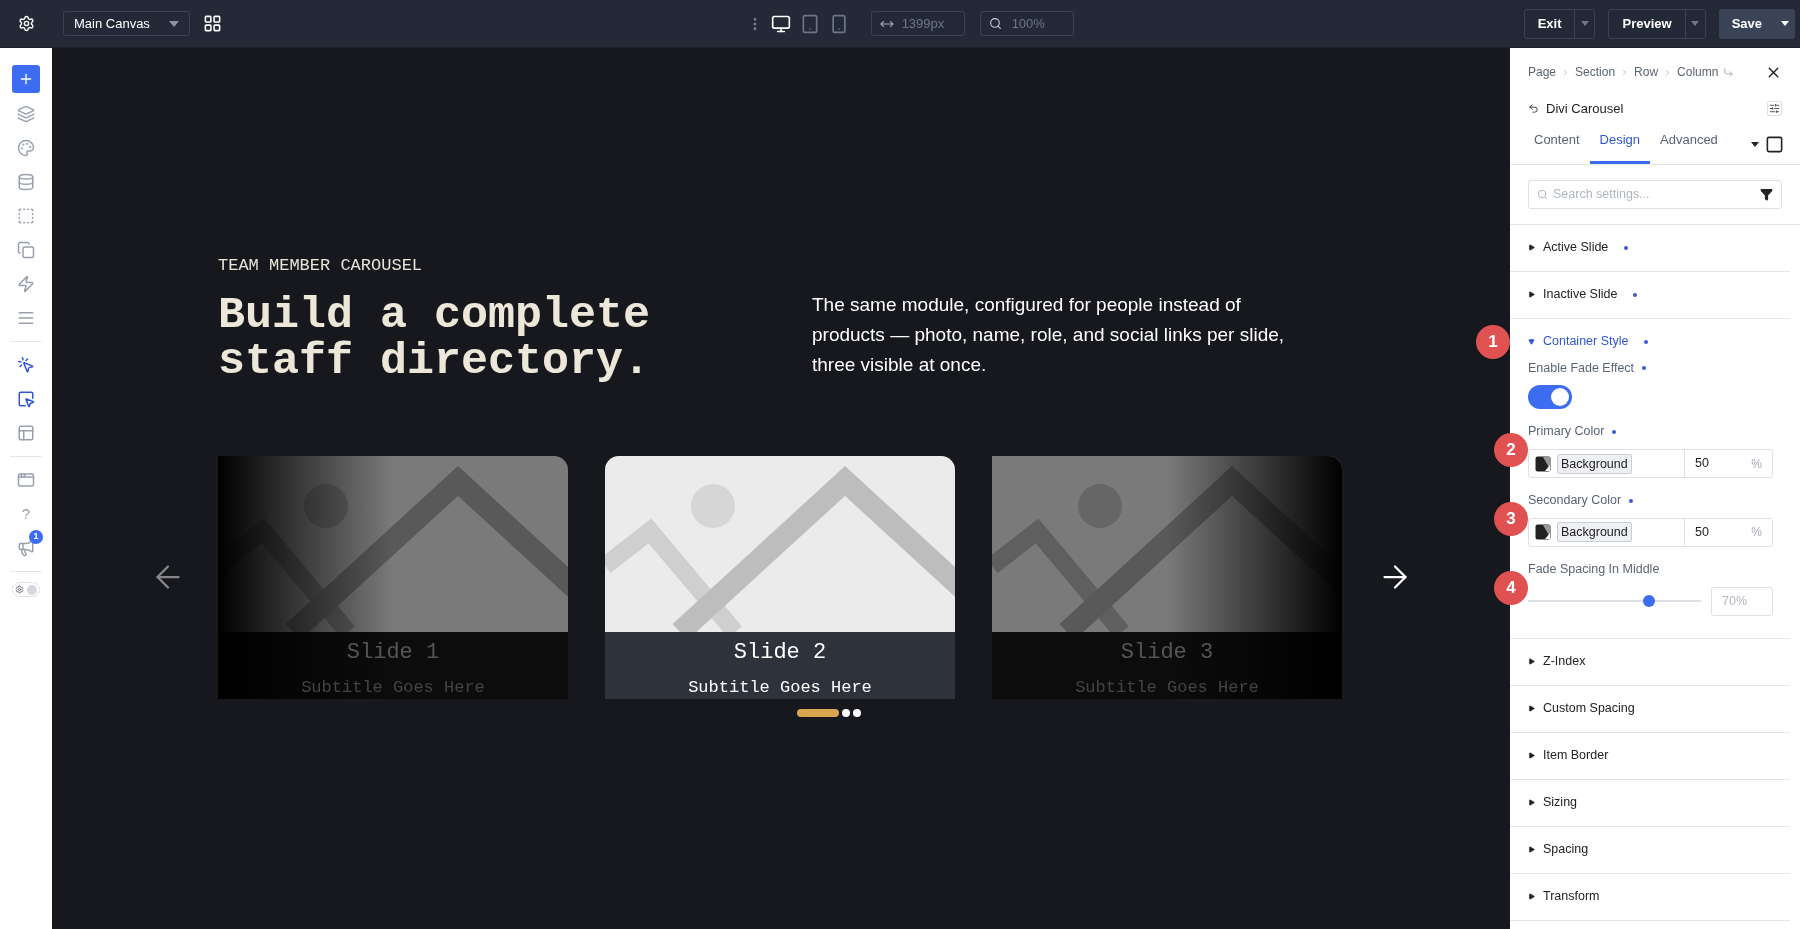  What do you see at coordinates (1647, 23) in the screenshot?
I see `button-label: Preview` at bounding box center [1647, 23].